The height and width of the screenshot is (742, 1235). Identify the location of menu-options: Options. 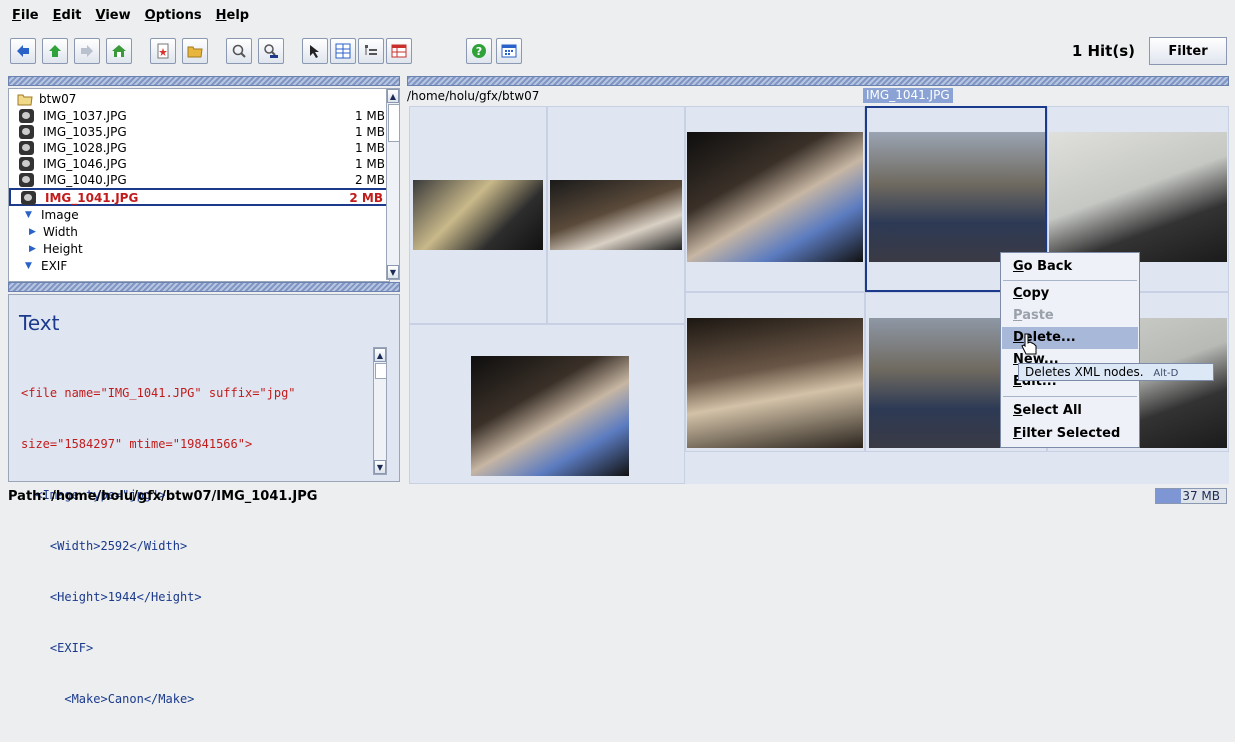
(173, 15).